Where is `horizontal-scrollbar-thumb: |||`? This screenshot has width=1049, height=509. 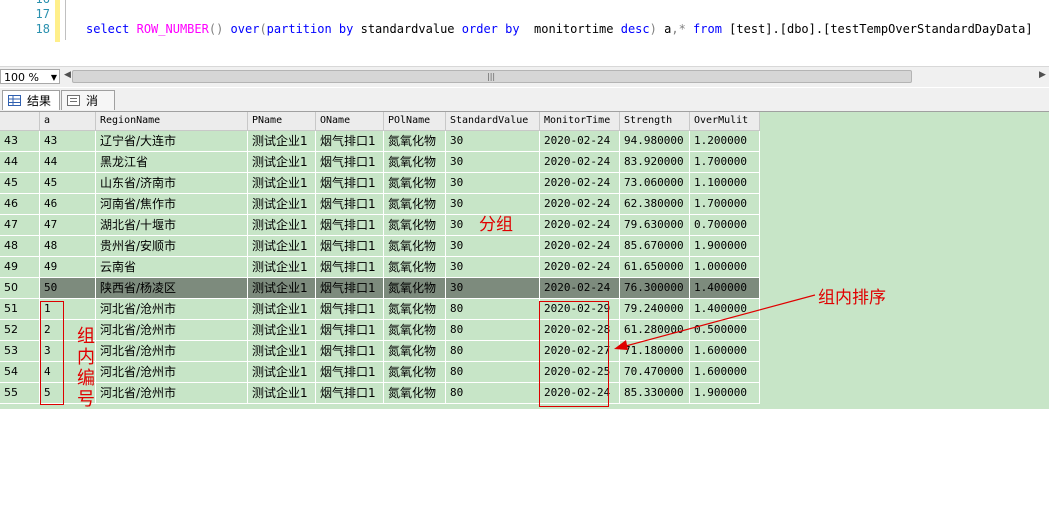
horizontal-scrollbar-thumb: ||| is located at coordinates (492, 76).